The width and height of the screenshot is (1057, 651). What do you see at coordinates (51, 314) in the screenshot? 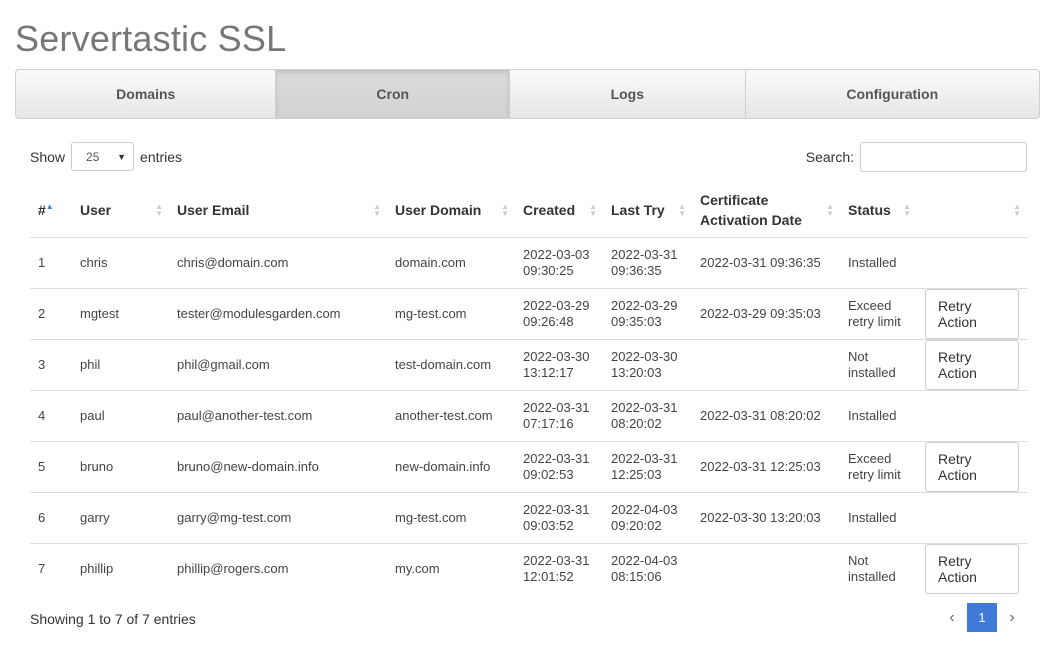
I see `row-number: 2` at bounding box center [51, 314].